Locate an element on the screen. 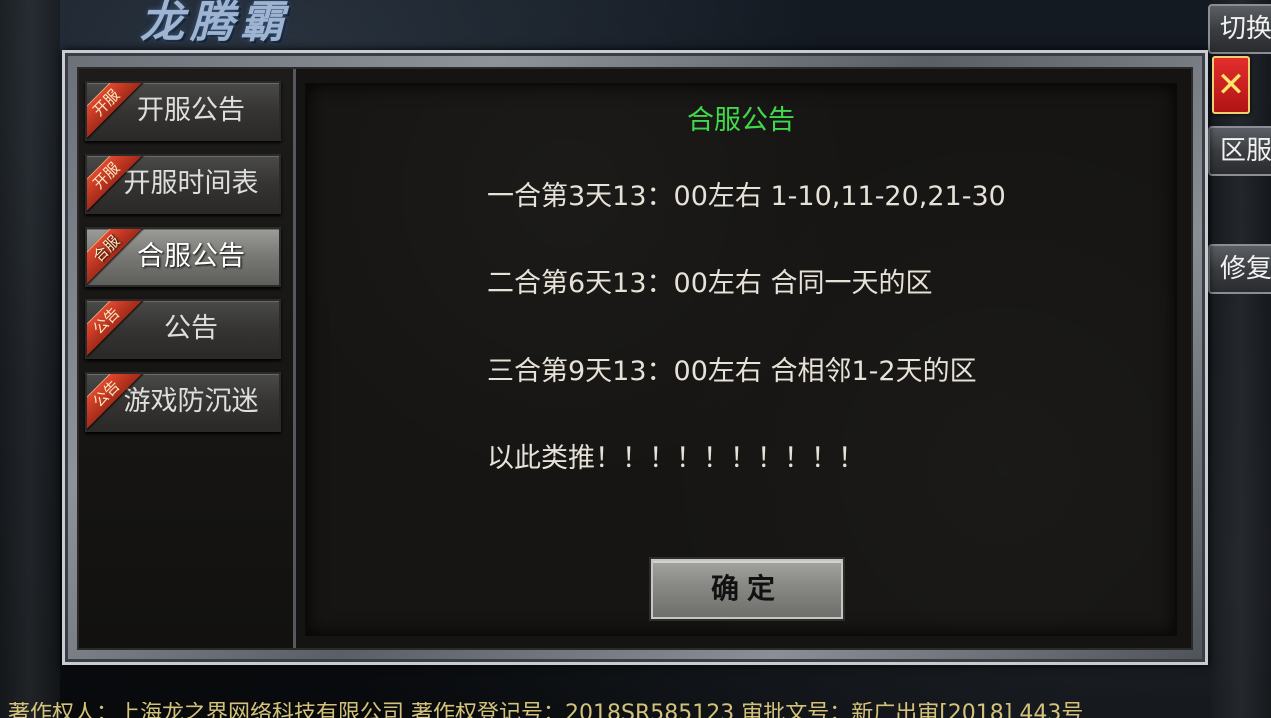 Image resolution: width=1271 pixels, height=718 pixels. tab-notice: 公告 公告 is located at coordinates (183, 329).